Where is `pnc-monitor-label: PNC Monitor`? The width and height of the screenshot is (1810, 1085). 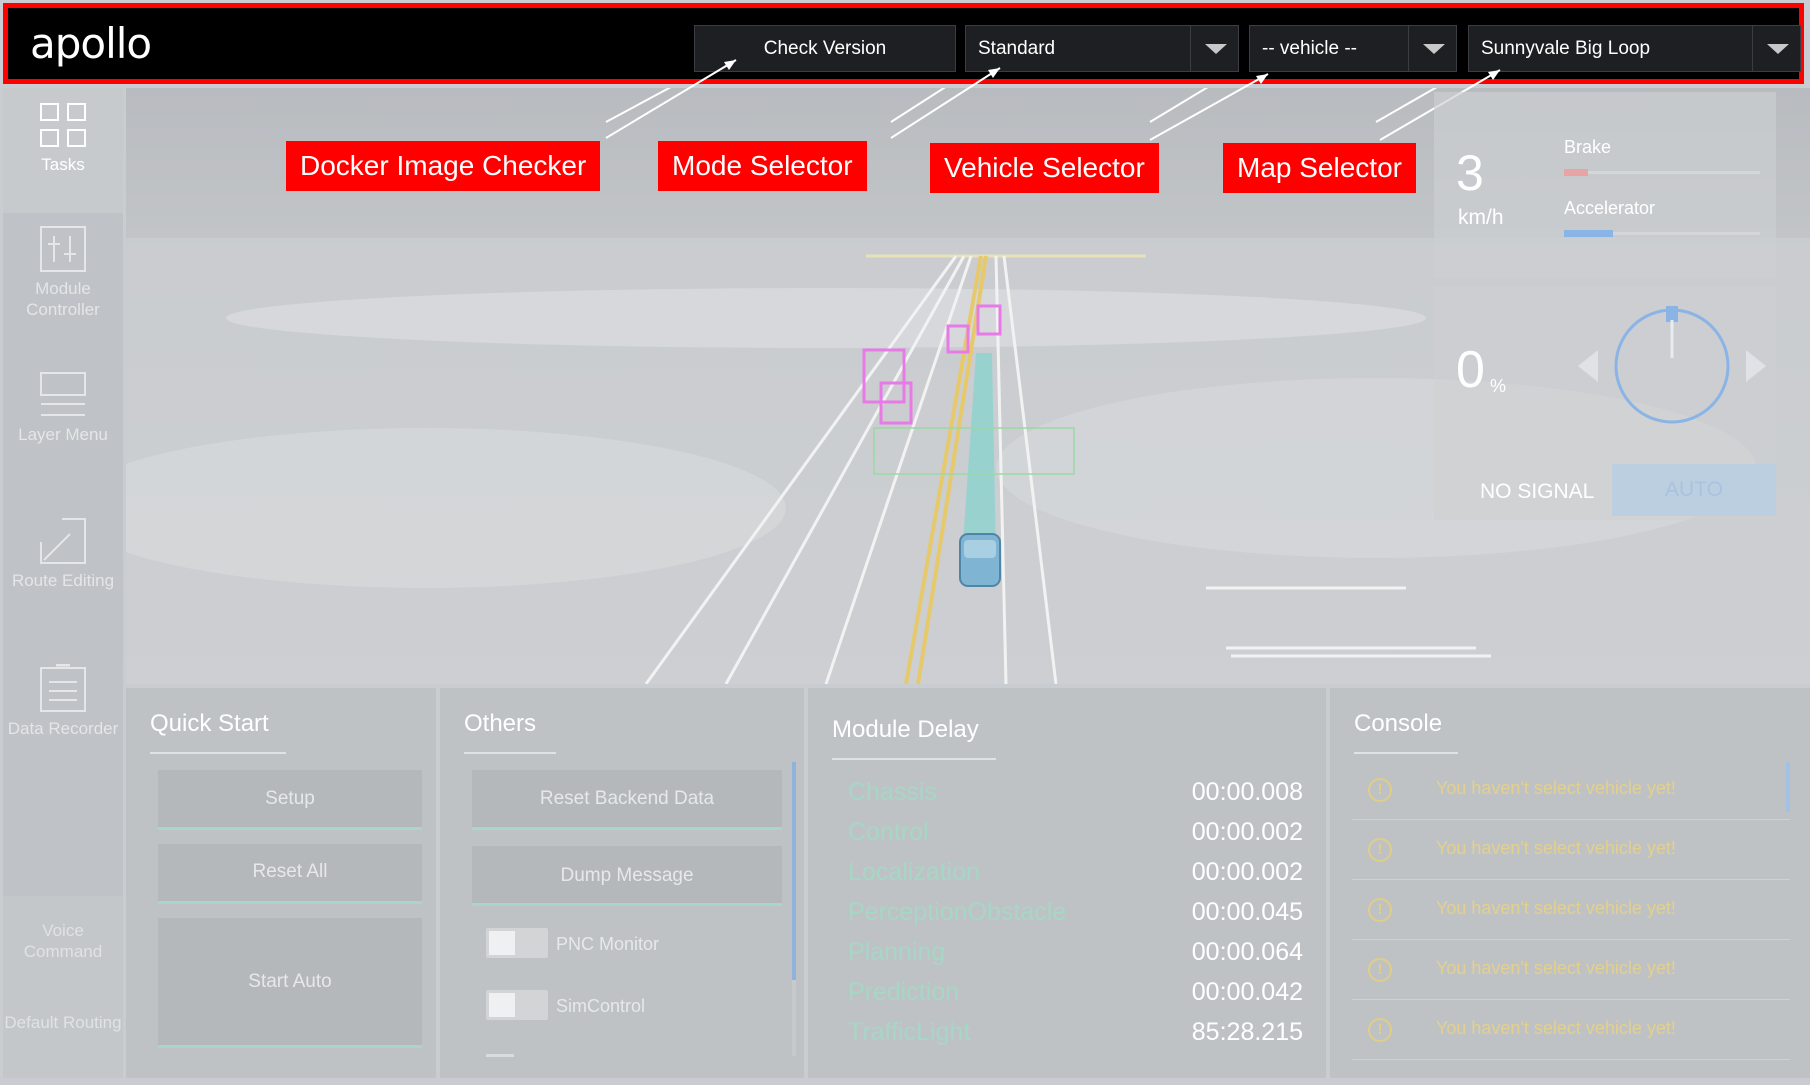 pnc-monitor-label: PNC Monitor is located at coordinates (608, 944).